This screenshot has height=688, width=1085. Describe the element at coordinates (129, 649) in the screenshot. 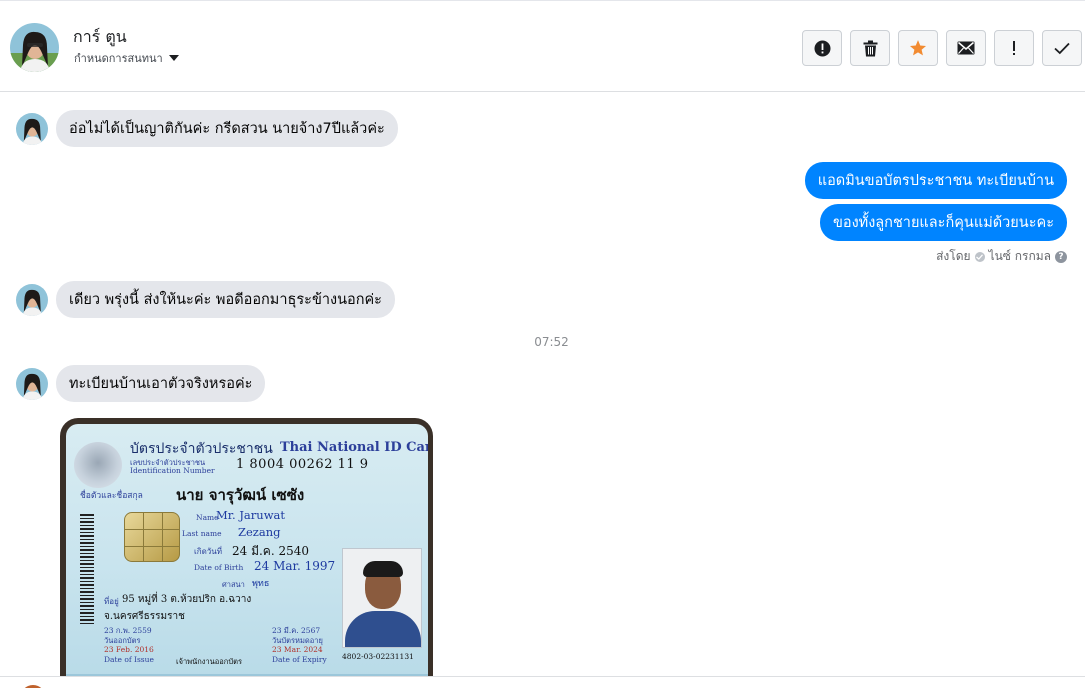

I see `issue-date-english: 23 Feb. 2016` at that location.